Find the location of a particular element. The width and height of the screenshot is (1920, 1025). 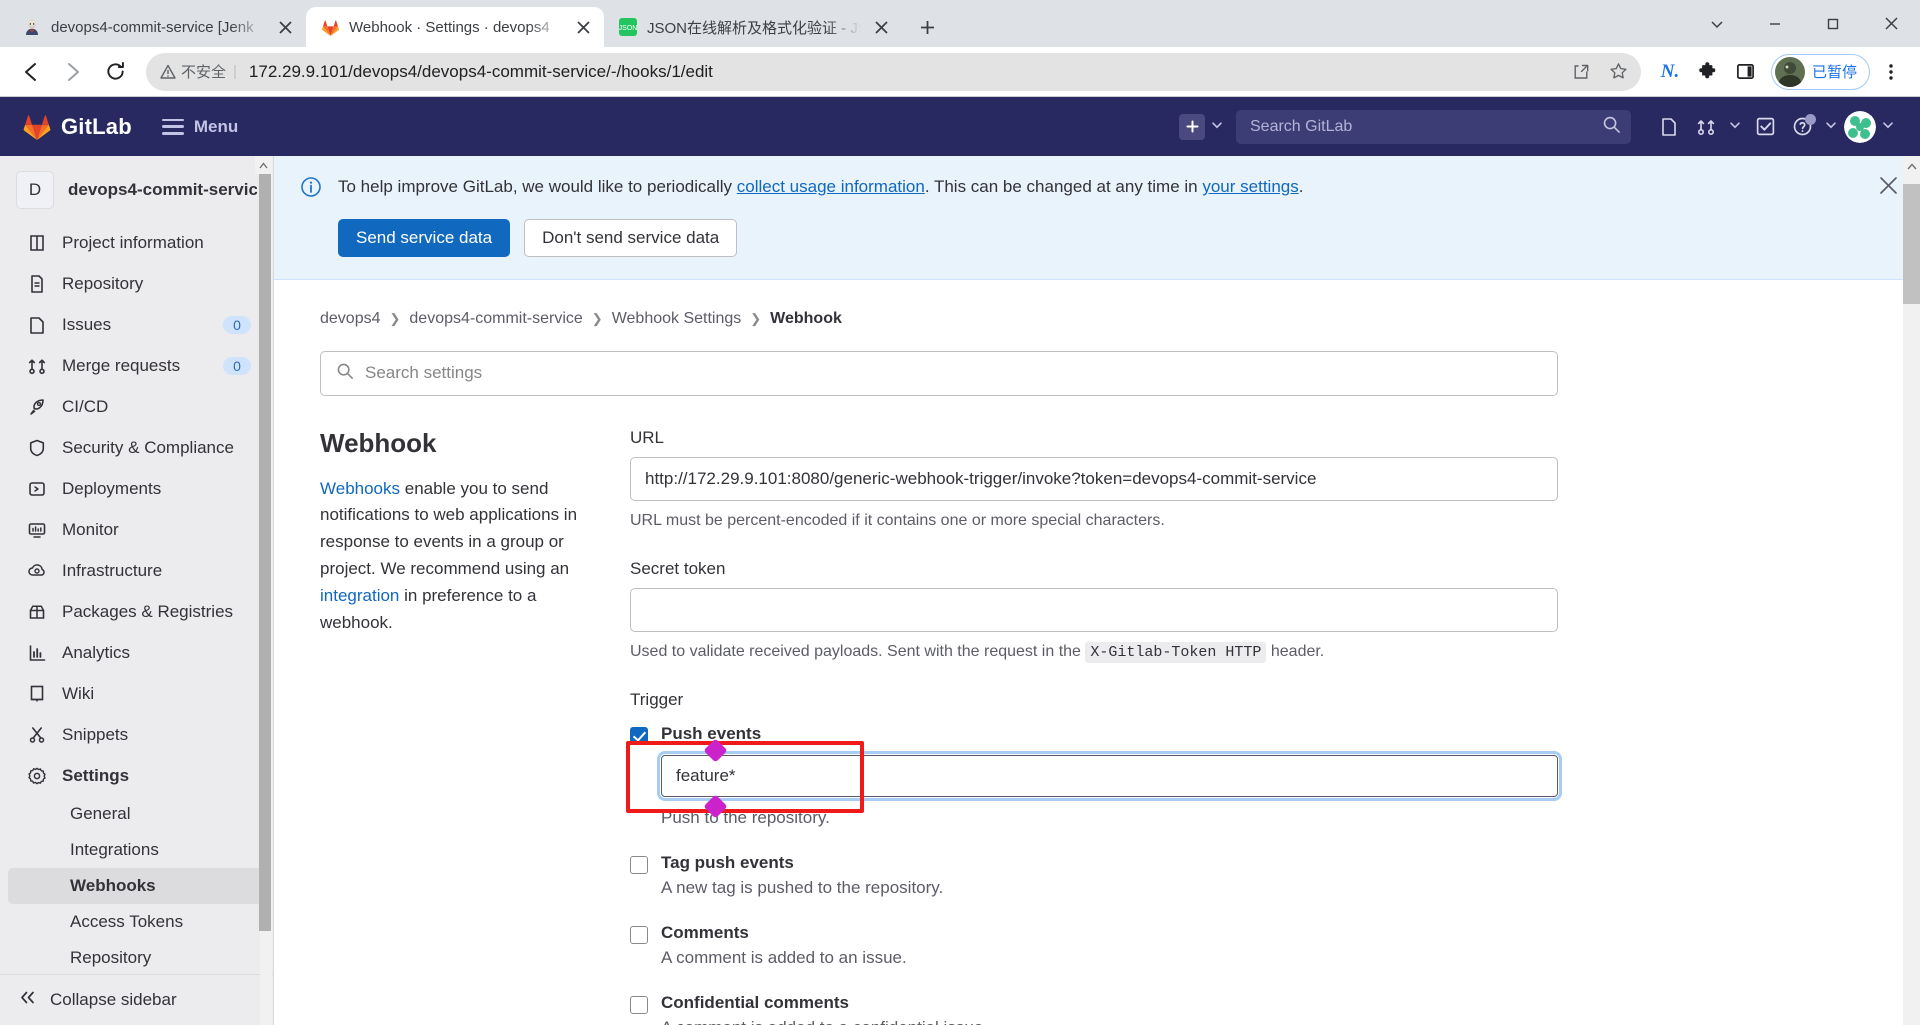

collapse-sidebar-button: Collapse sidebar is located at coordinates (136, 999).